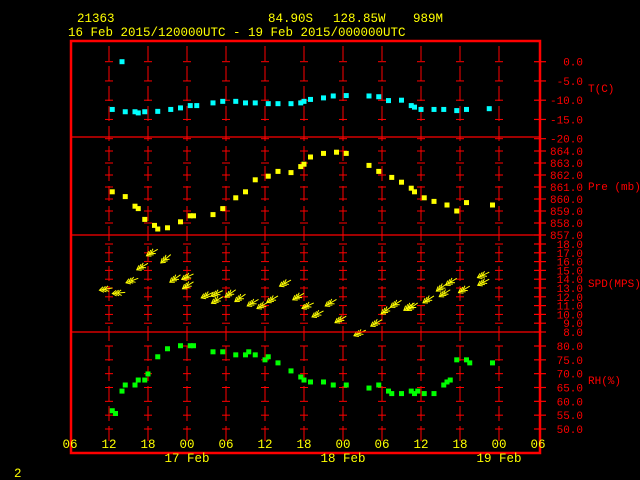 The height and width of the screenshot is (480, 640). What do you see at coordinates (18, 473) in the screenshot?
I see `page-number: 2` at bounding box center [18, 473].